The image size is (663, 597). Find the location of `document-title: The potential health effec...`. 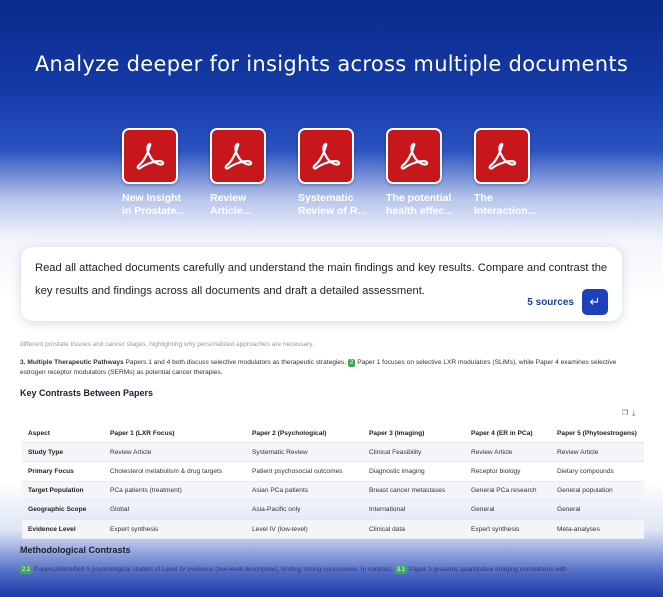

document-title: The potential health effec... is located at coordinates (420, 204).